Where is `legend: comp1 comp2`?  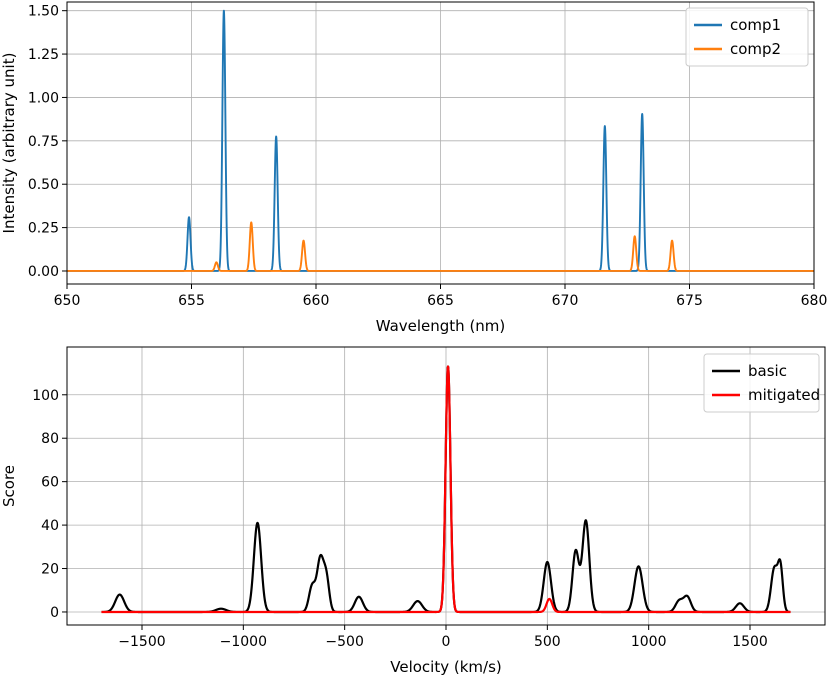
legend: comp1 comp2 is located at coordinates (747, 37).